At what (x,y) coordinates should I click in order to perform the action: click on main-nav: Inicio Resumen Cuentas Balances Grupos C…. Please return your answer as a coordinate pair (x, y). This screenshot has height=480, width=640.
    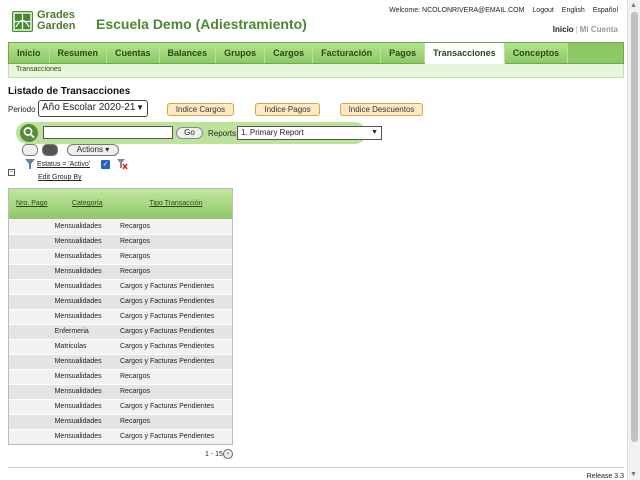
    Looking at the image, I should click on (316, 53).